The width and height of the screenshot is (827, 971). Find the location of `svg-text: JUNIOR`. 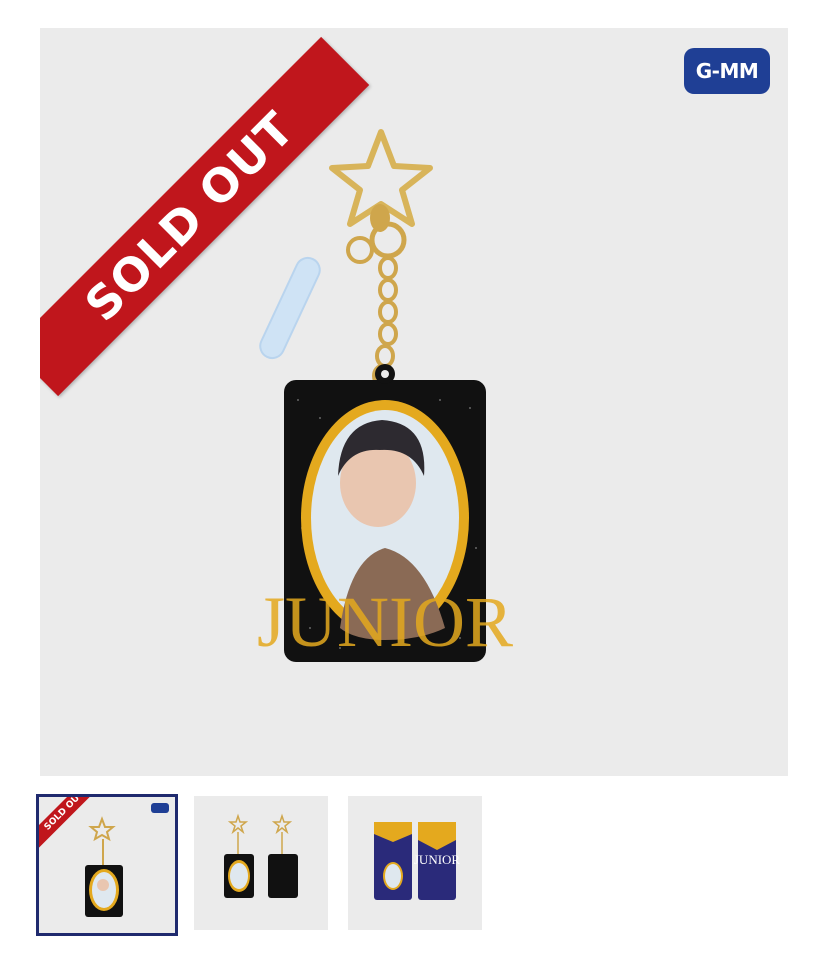

svg-text: JUNIOR is located at coordinates (437, 859).